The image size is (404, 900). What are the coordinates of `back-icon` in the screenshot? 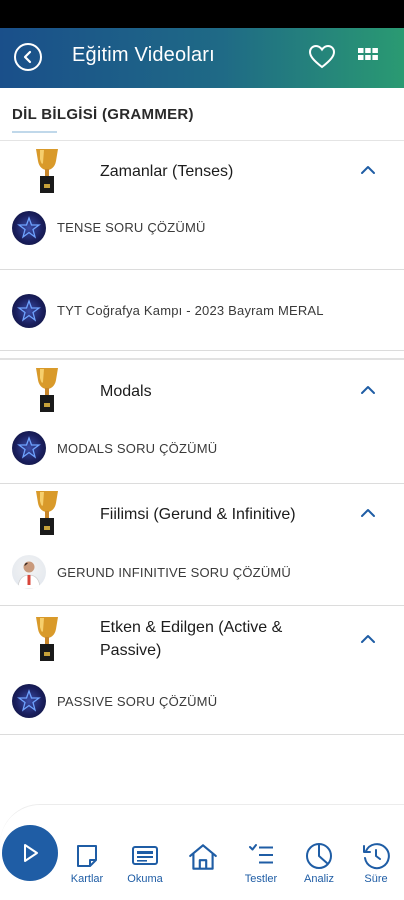 It's located at (27, 57).